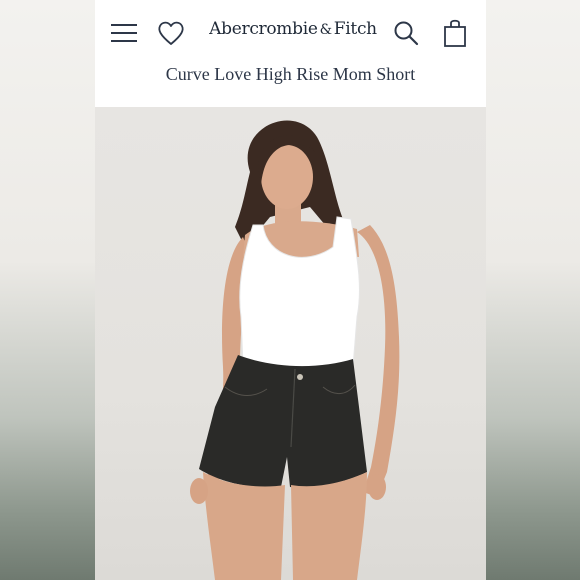  Describe the element at coordinates (325, 30) in the screenshot. I see `brand-ampersand: &` at that location.